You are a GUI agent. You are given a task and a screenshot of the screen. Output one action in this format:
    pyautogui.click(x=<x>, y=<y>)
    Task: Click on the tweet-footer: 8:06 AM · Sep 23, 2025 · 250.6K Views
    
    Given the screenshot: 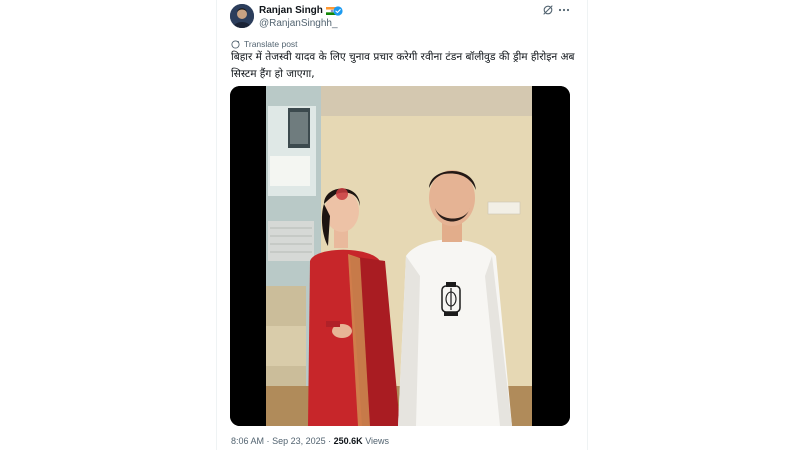 What is the action you would take?
    pyautogui.click(x=310, y=442)
    